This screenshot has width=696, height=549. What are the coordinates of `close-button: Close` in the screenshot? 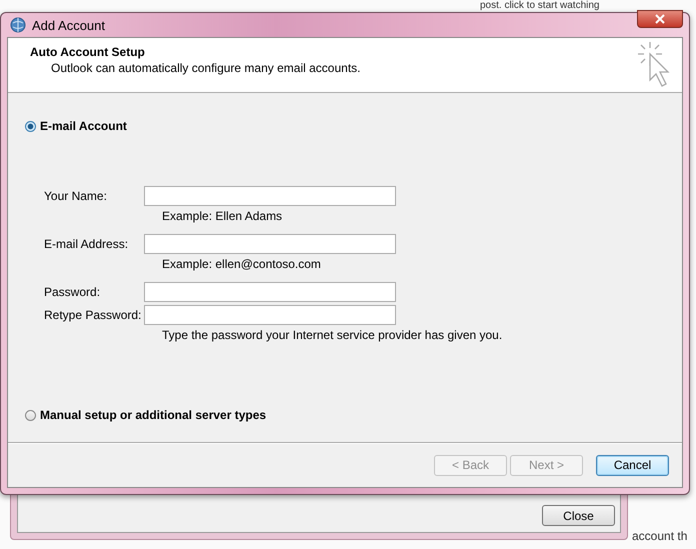 It's located at (578, 515).